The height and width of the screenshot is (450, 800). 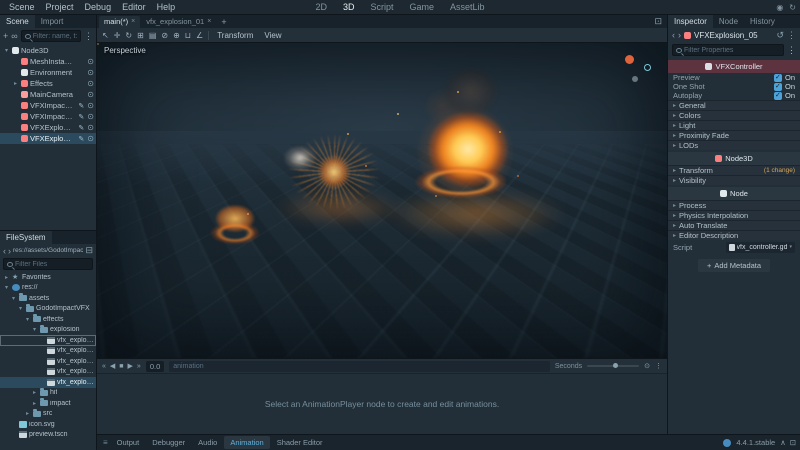 What do you see at coordinates (780, 35) in the screenshot?
I see `history-list-icon: ↺` at bounding box center [780, 35].